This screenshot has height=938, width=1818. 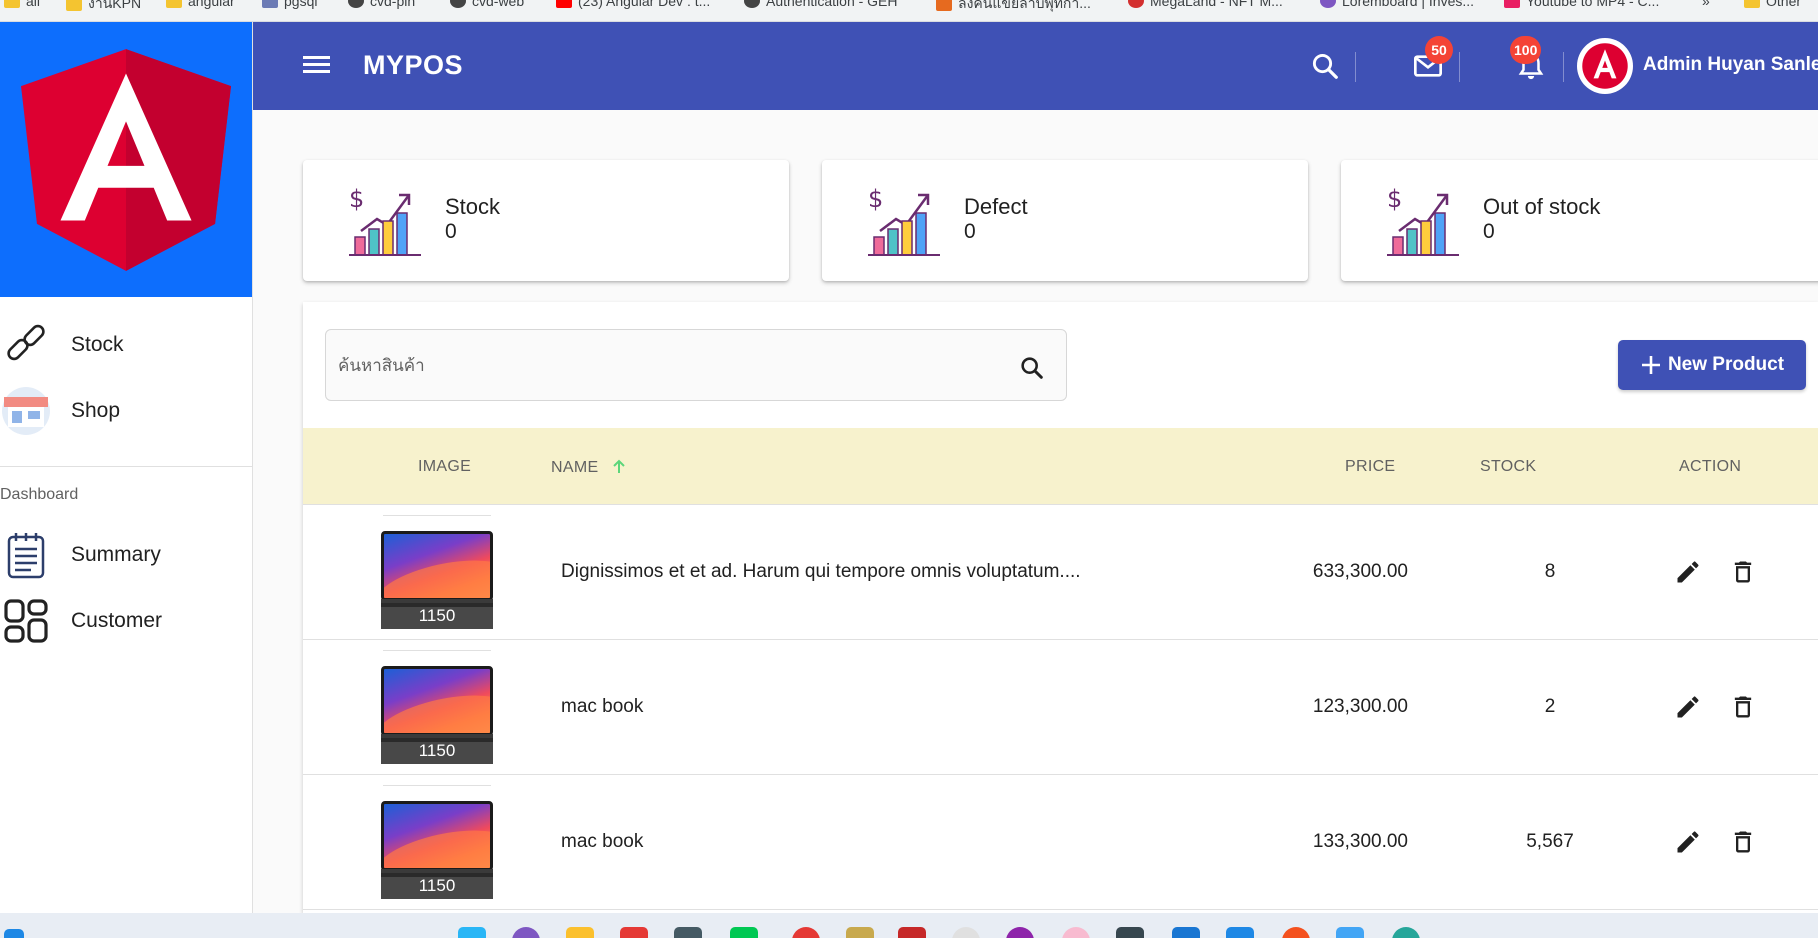 I want to click on new-product-button: New Product, so click(x=1712, y=365).